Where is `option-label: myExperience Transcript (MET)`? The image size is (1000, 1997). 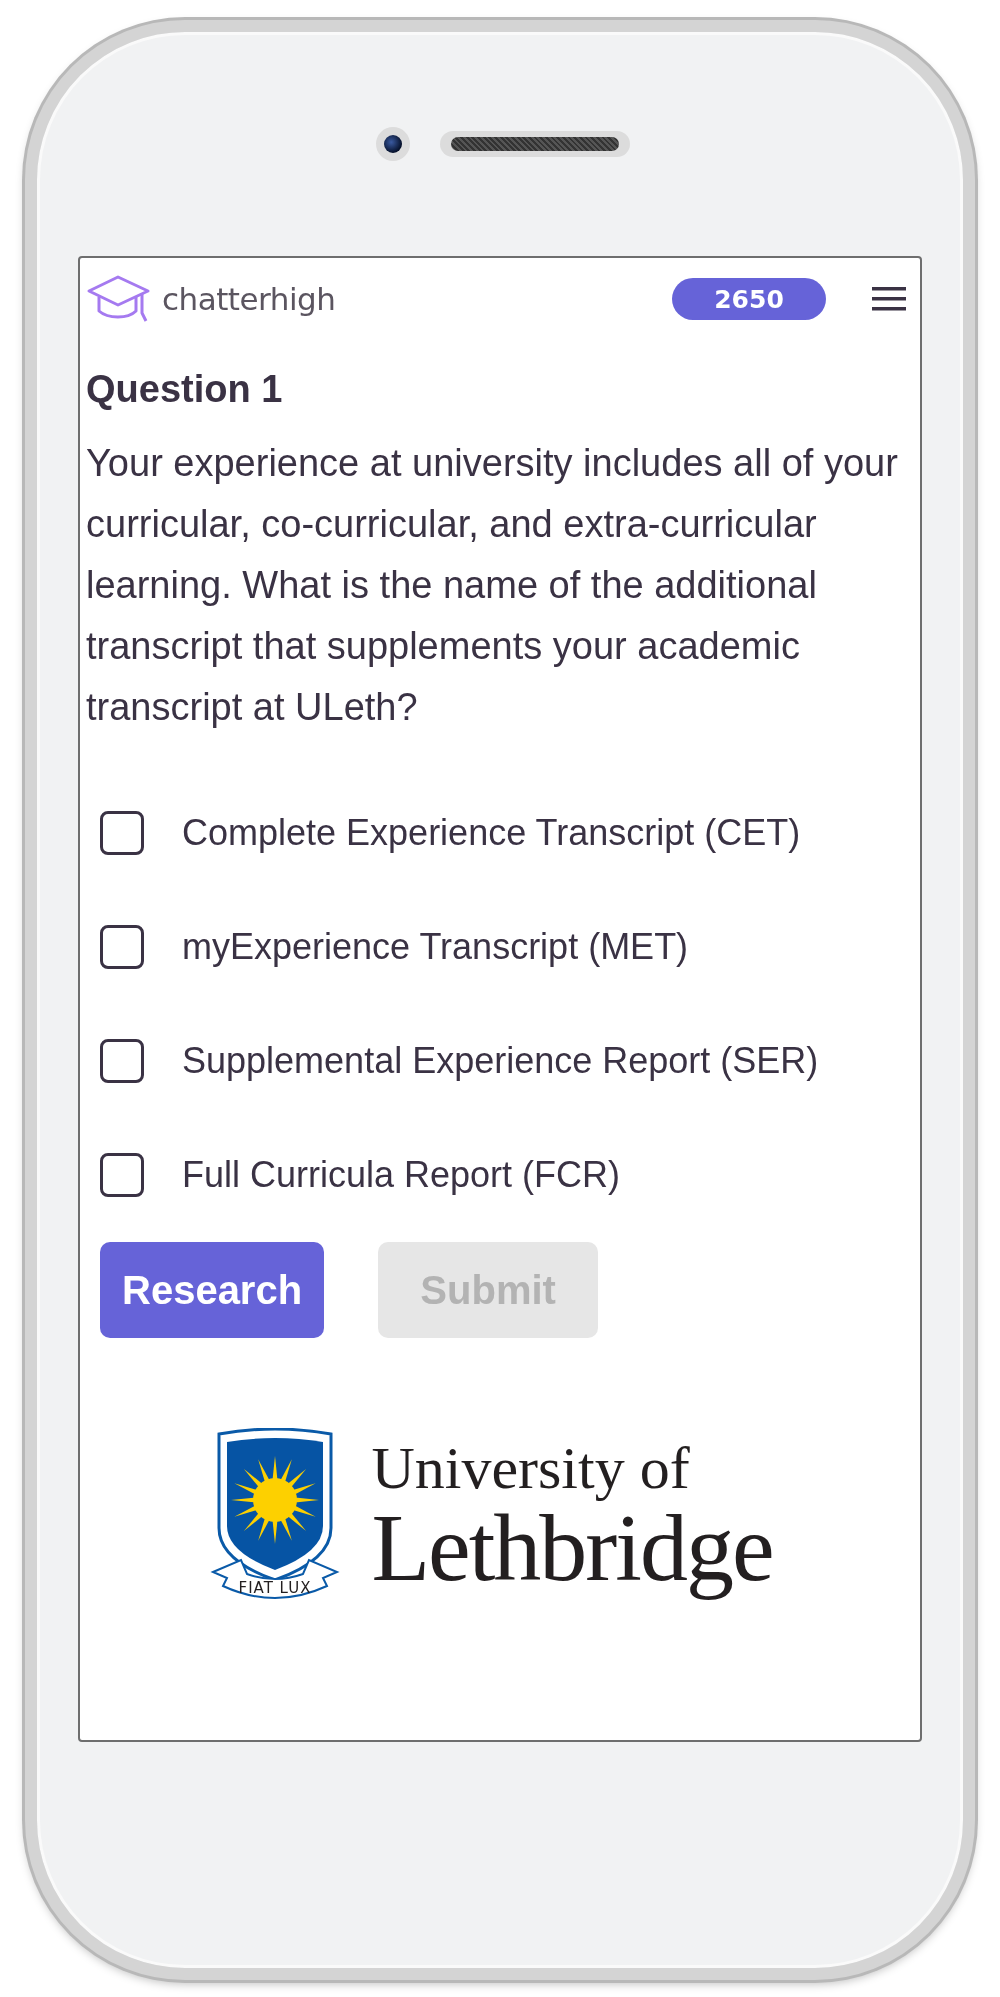
option-label: myExperience Transcript (MET) is located at coordinates (435, 947).